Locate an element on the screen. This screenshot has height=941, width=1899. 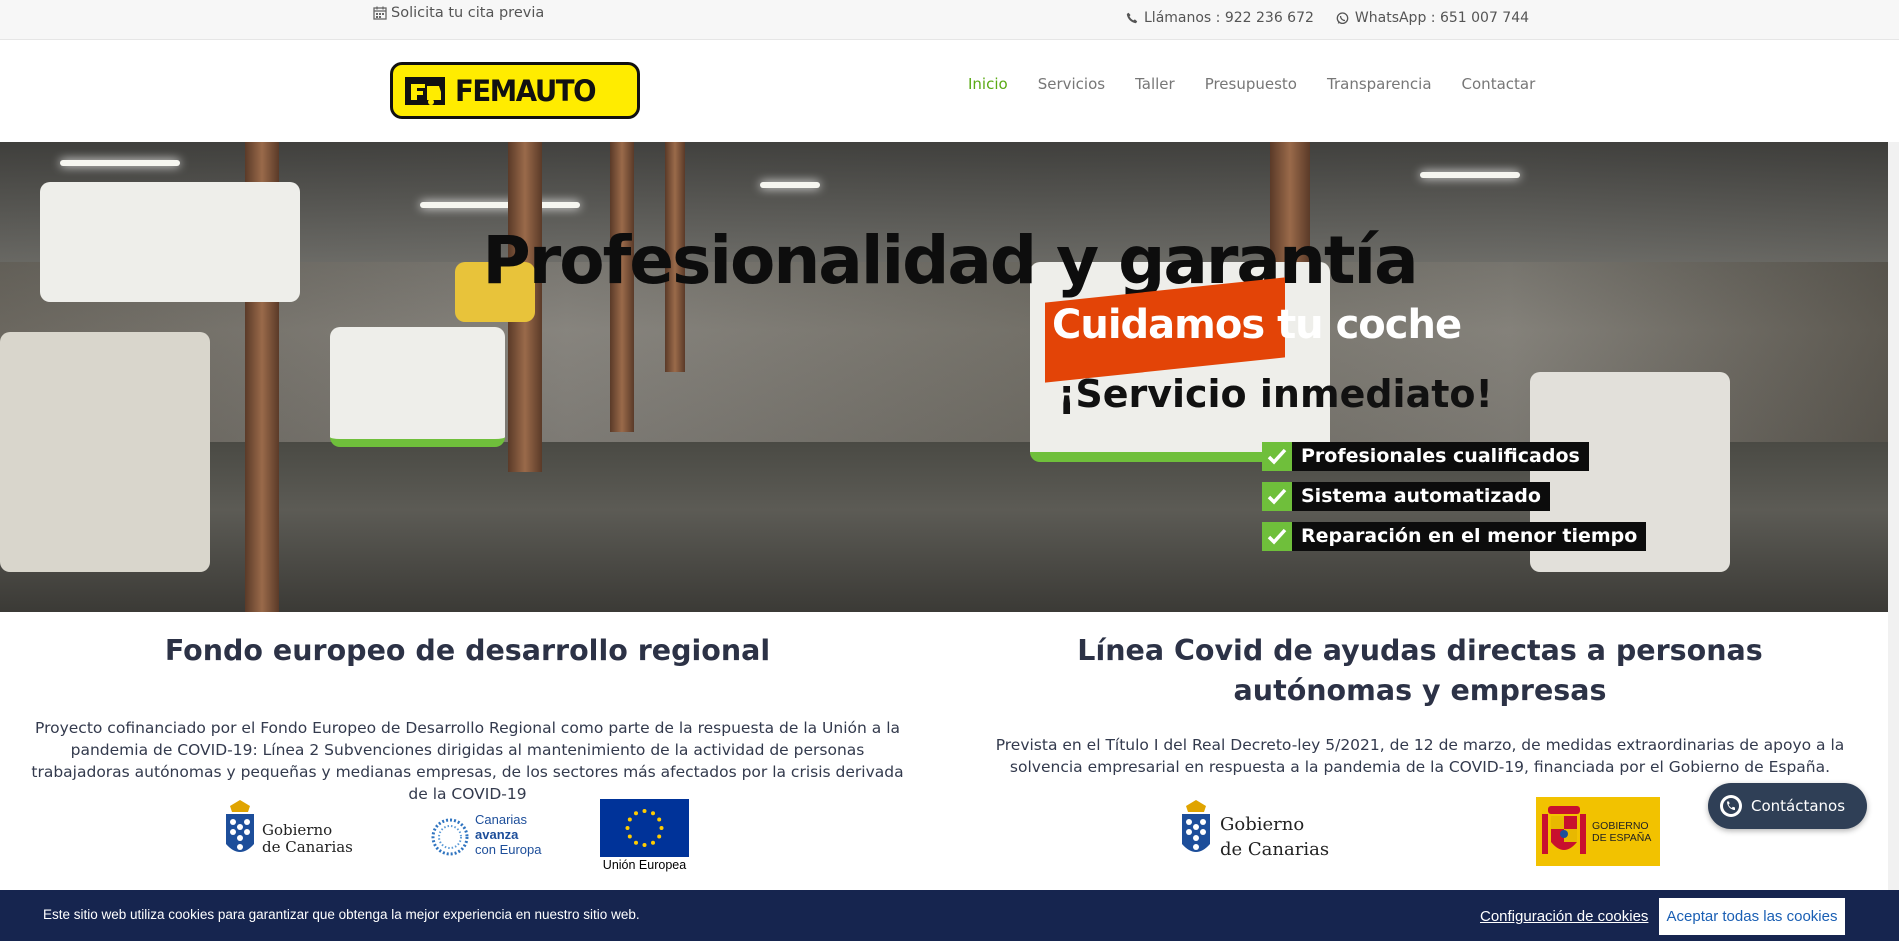
whatsapp-link: WhatsApp : 651 007 744 is located at coordinates (1432, 18).